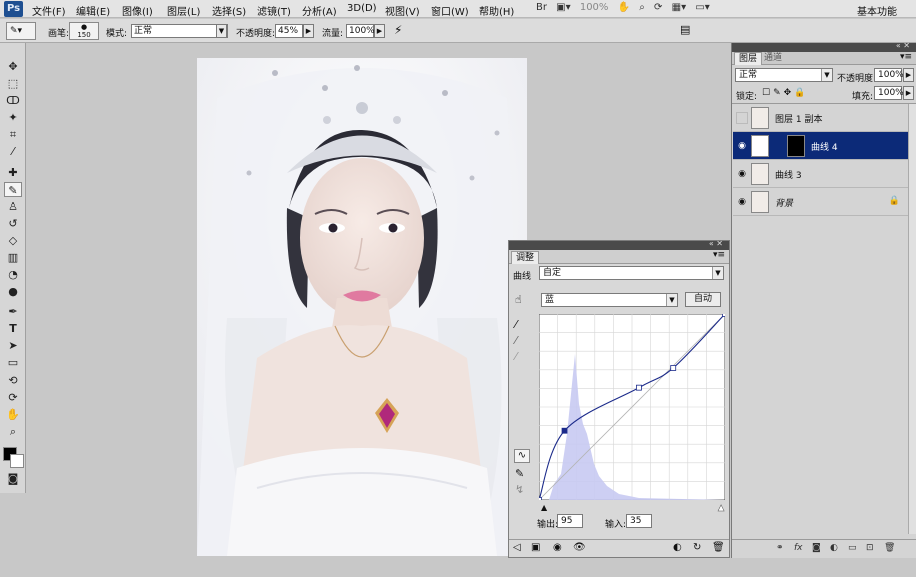 This screenshot has height=577, width=916. Describe the element at coordinates (535, 547) in the screenshot. I see `expand-view-icon: ▣` at that location.